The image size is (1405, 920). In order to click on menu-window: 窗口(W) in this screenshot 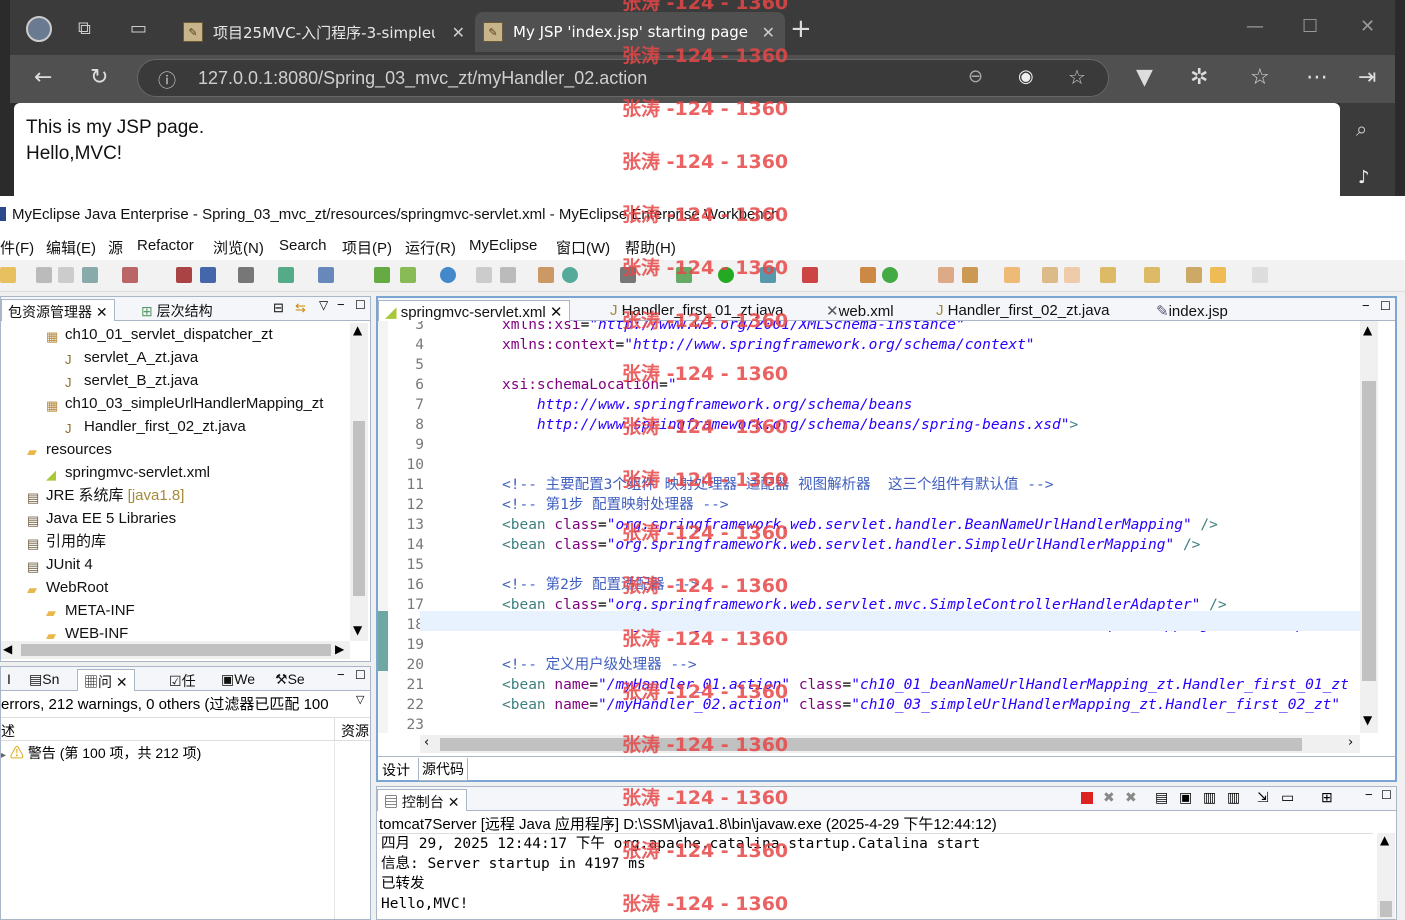, I will do `click(583, 247)`.